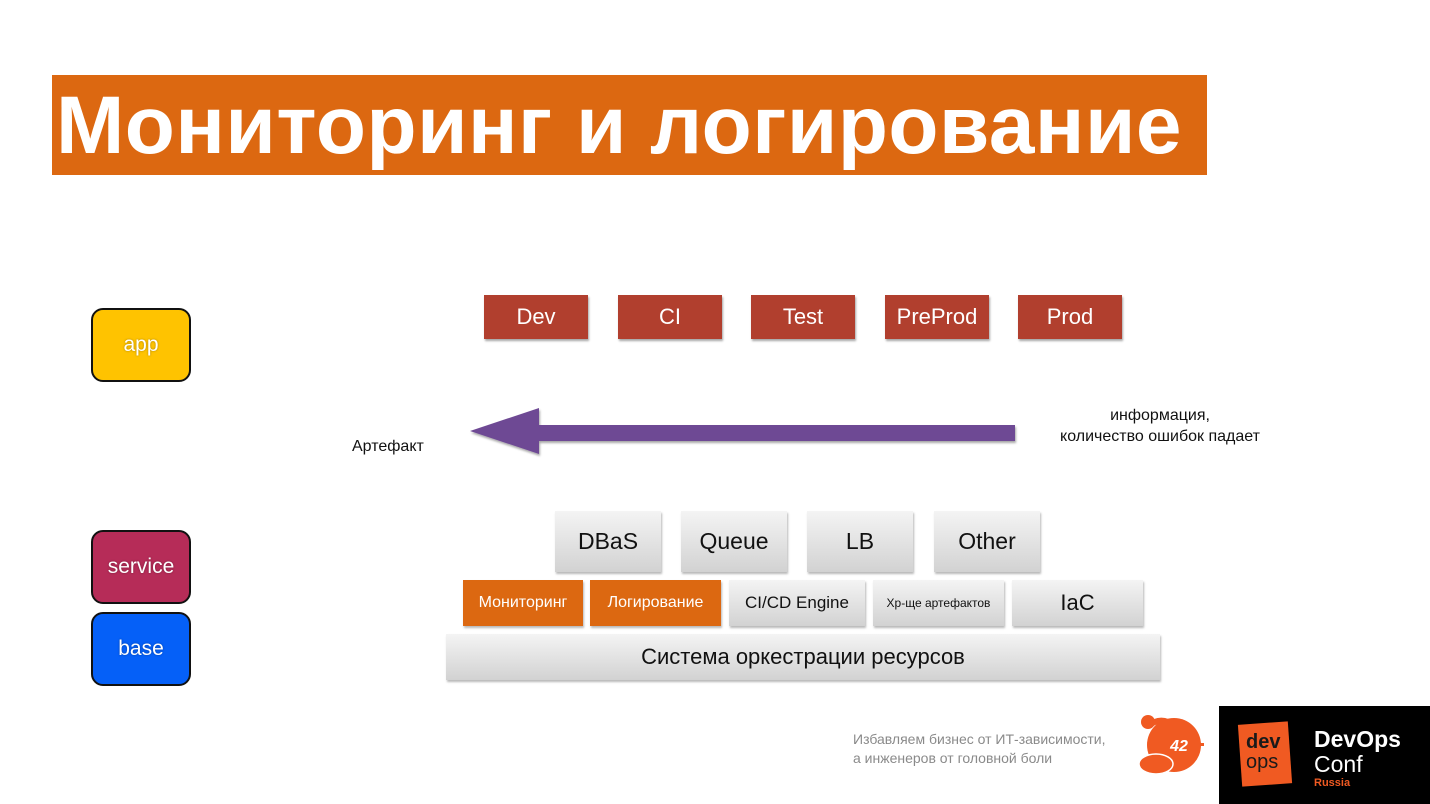  Describe the element at coordinates (1179, 746) in the screenshot. I see `page-number: 42` at that location.